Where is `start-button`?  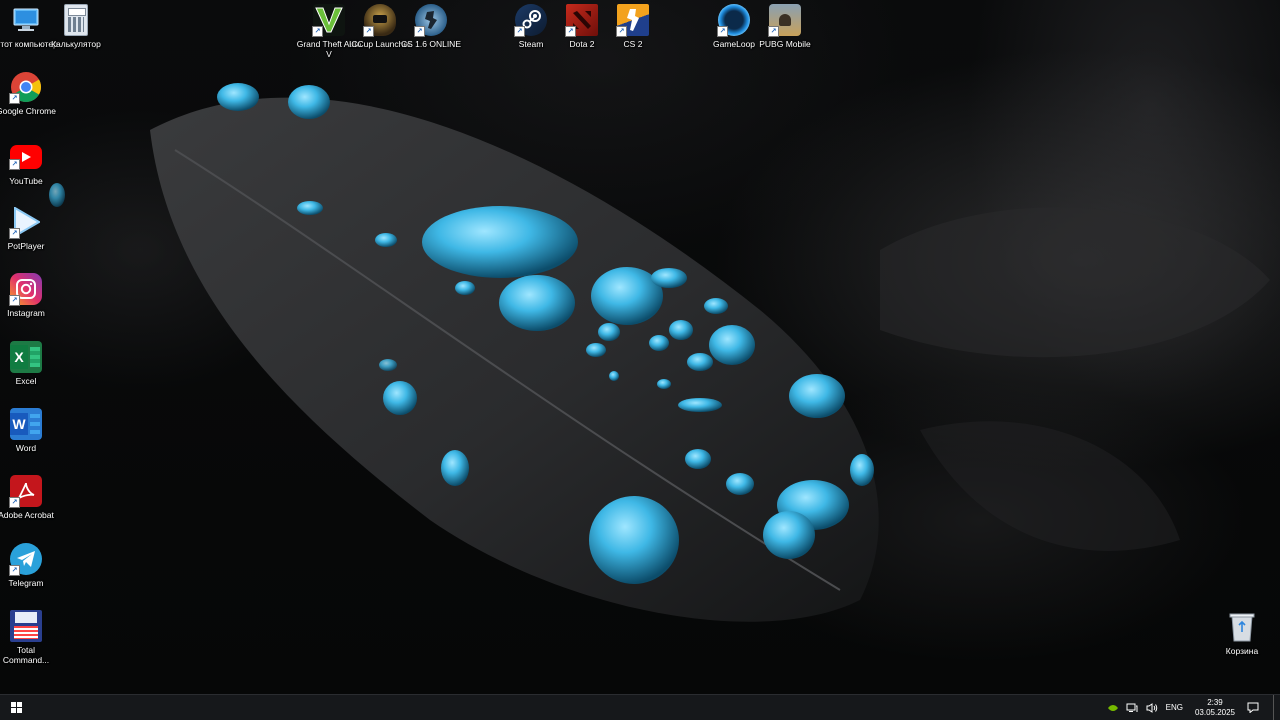 start-button is located at coordinates (16, 707).